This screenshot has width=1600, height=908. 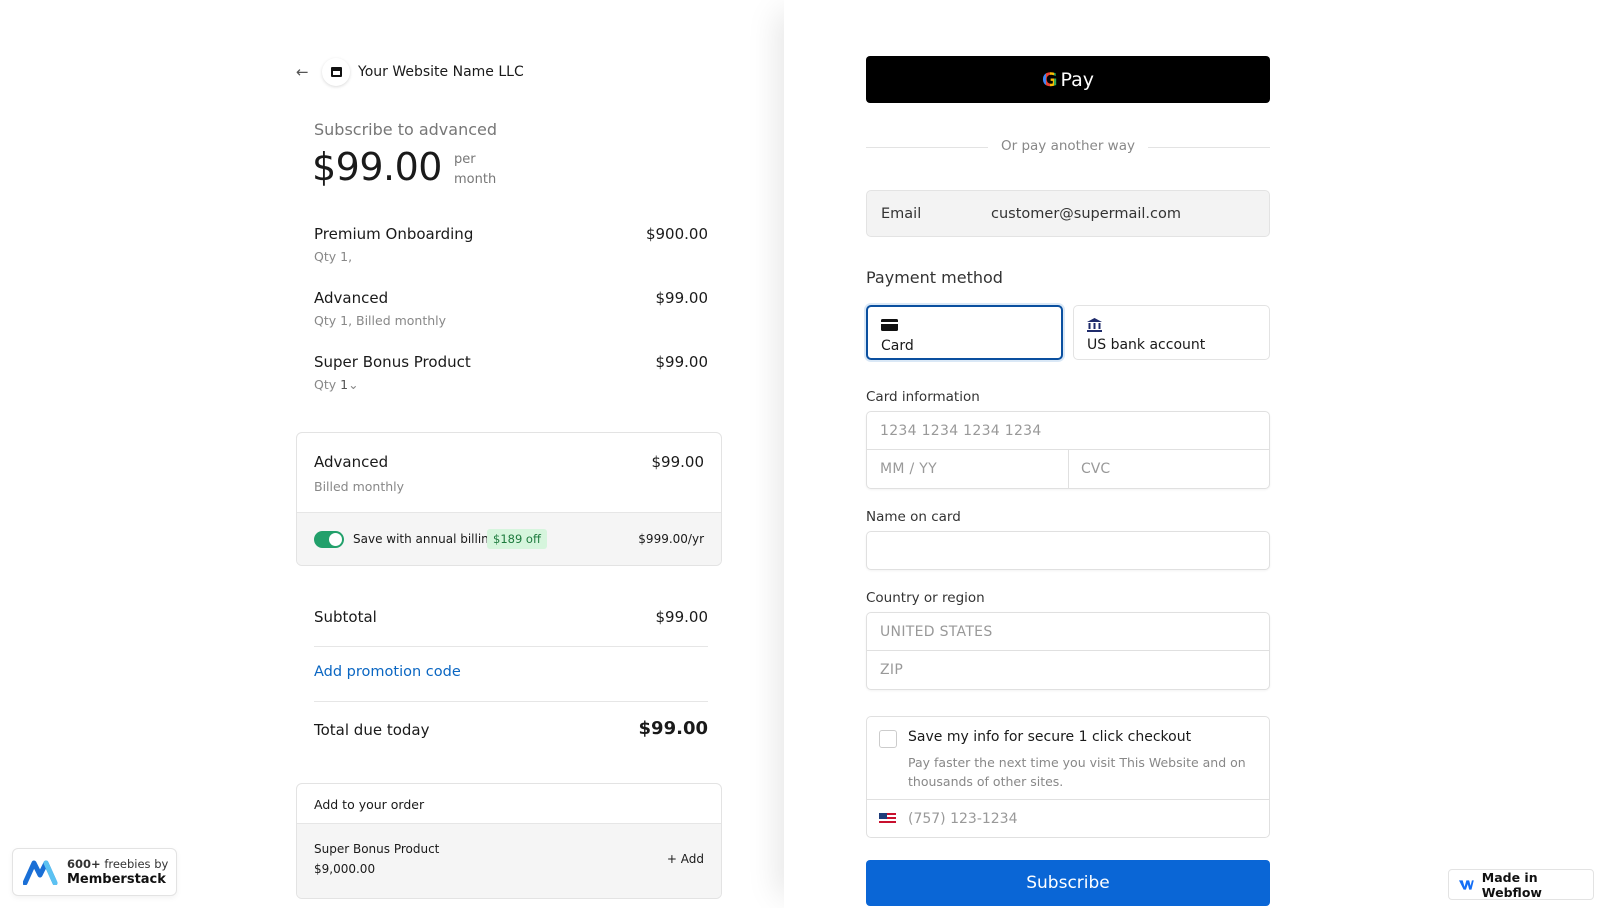 I want to click on freebies-count: 600+, so click(x=84, y=864).